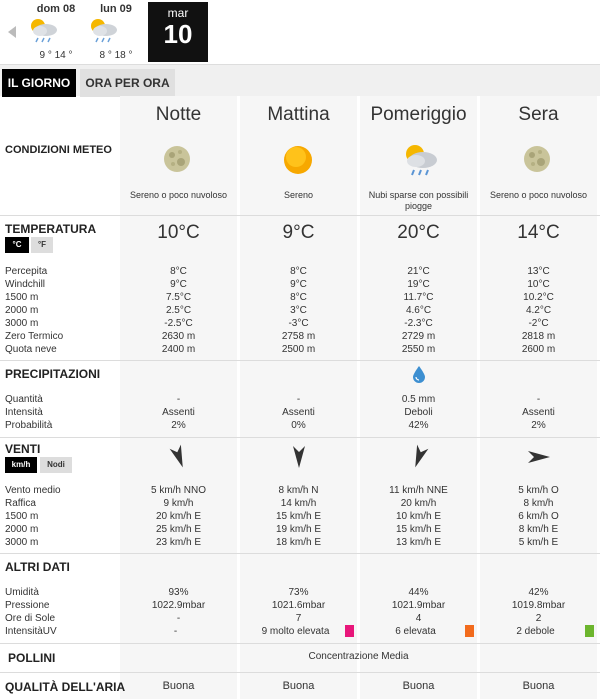  Describe the element at coordinates (22, 516) in the screenshot. I see `label-1500m: 1500 m` at that location.